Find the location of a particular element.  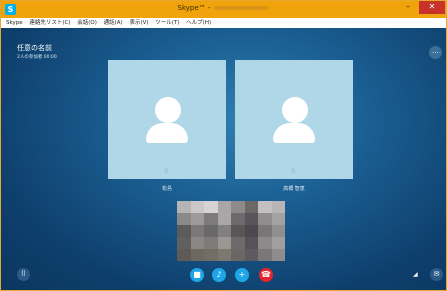

self-video-preview is located at coordinates (231, 231).